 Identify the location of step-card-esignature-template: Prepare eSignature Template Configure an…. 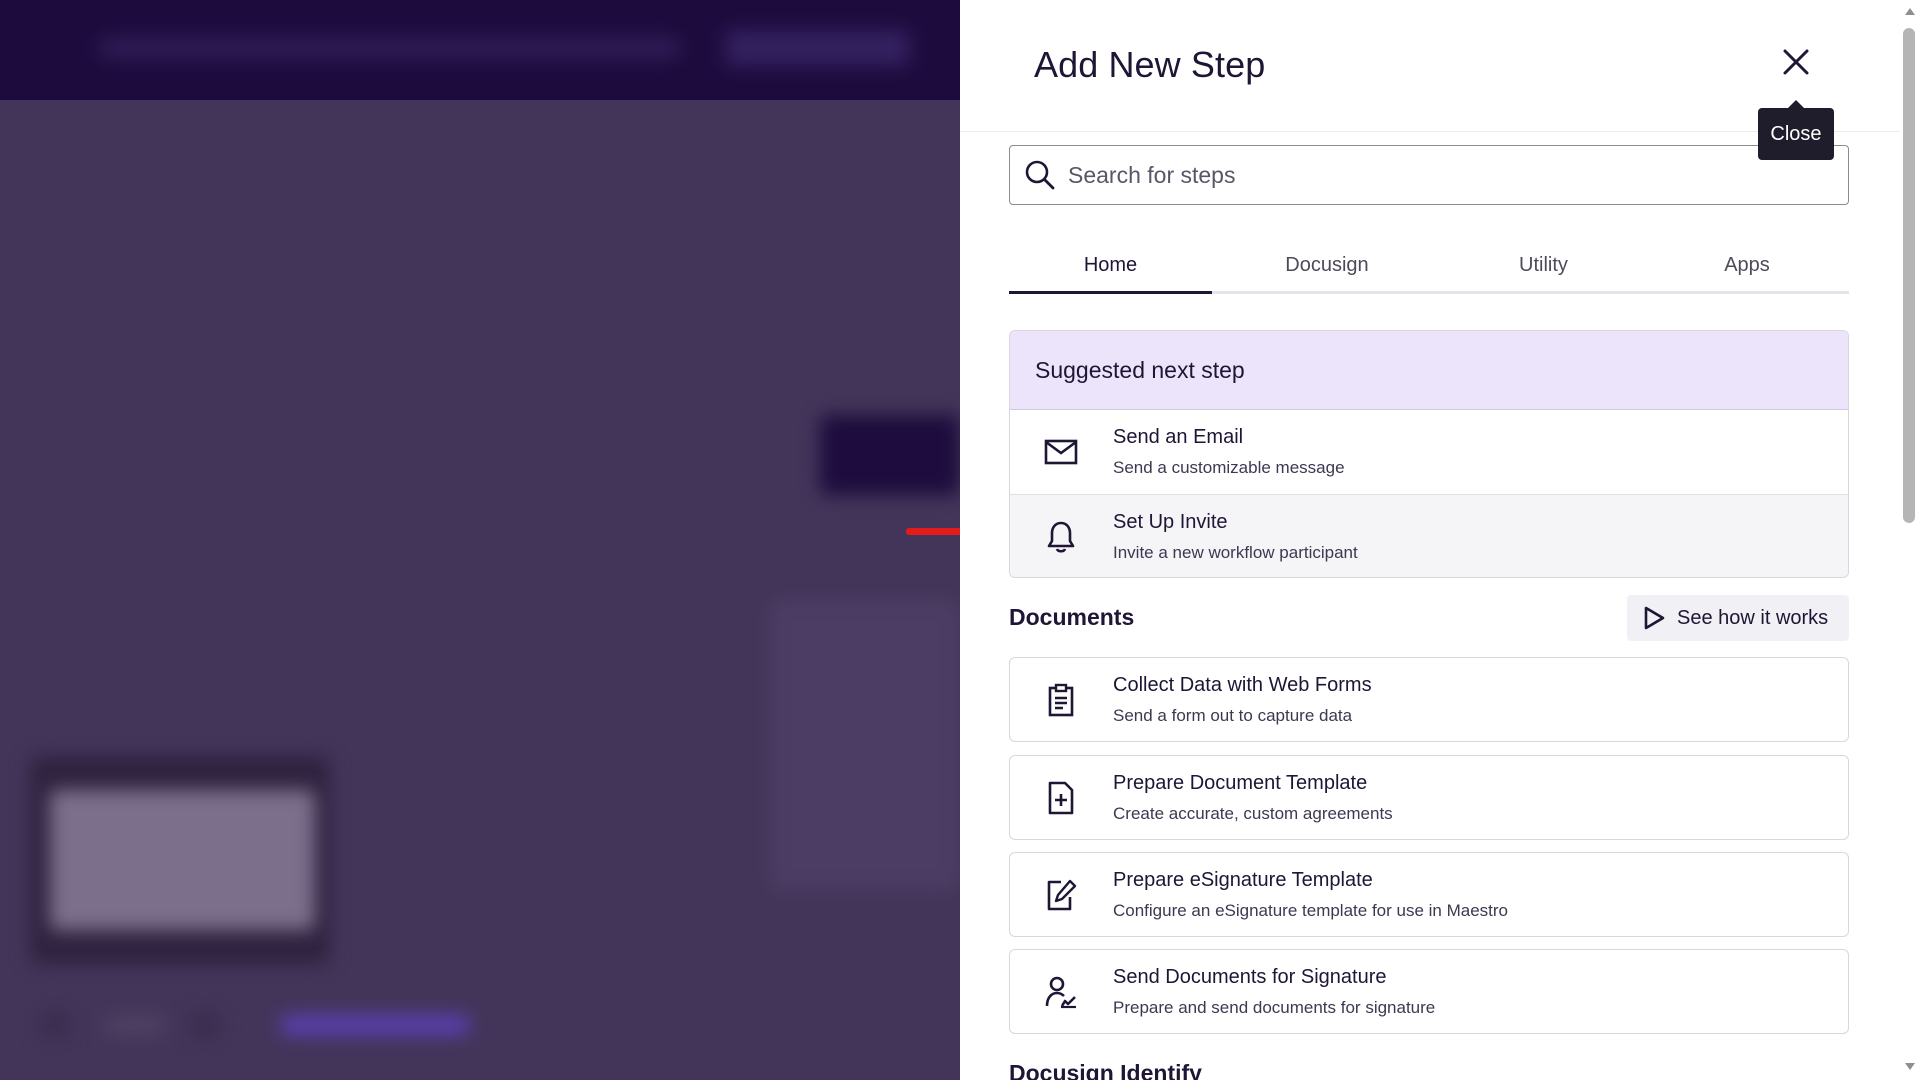
(1429, 894).